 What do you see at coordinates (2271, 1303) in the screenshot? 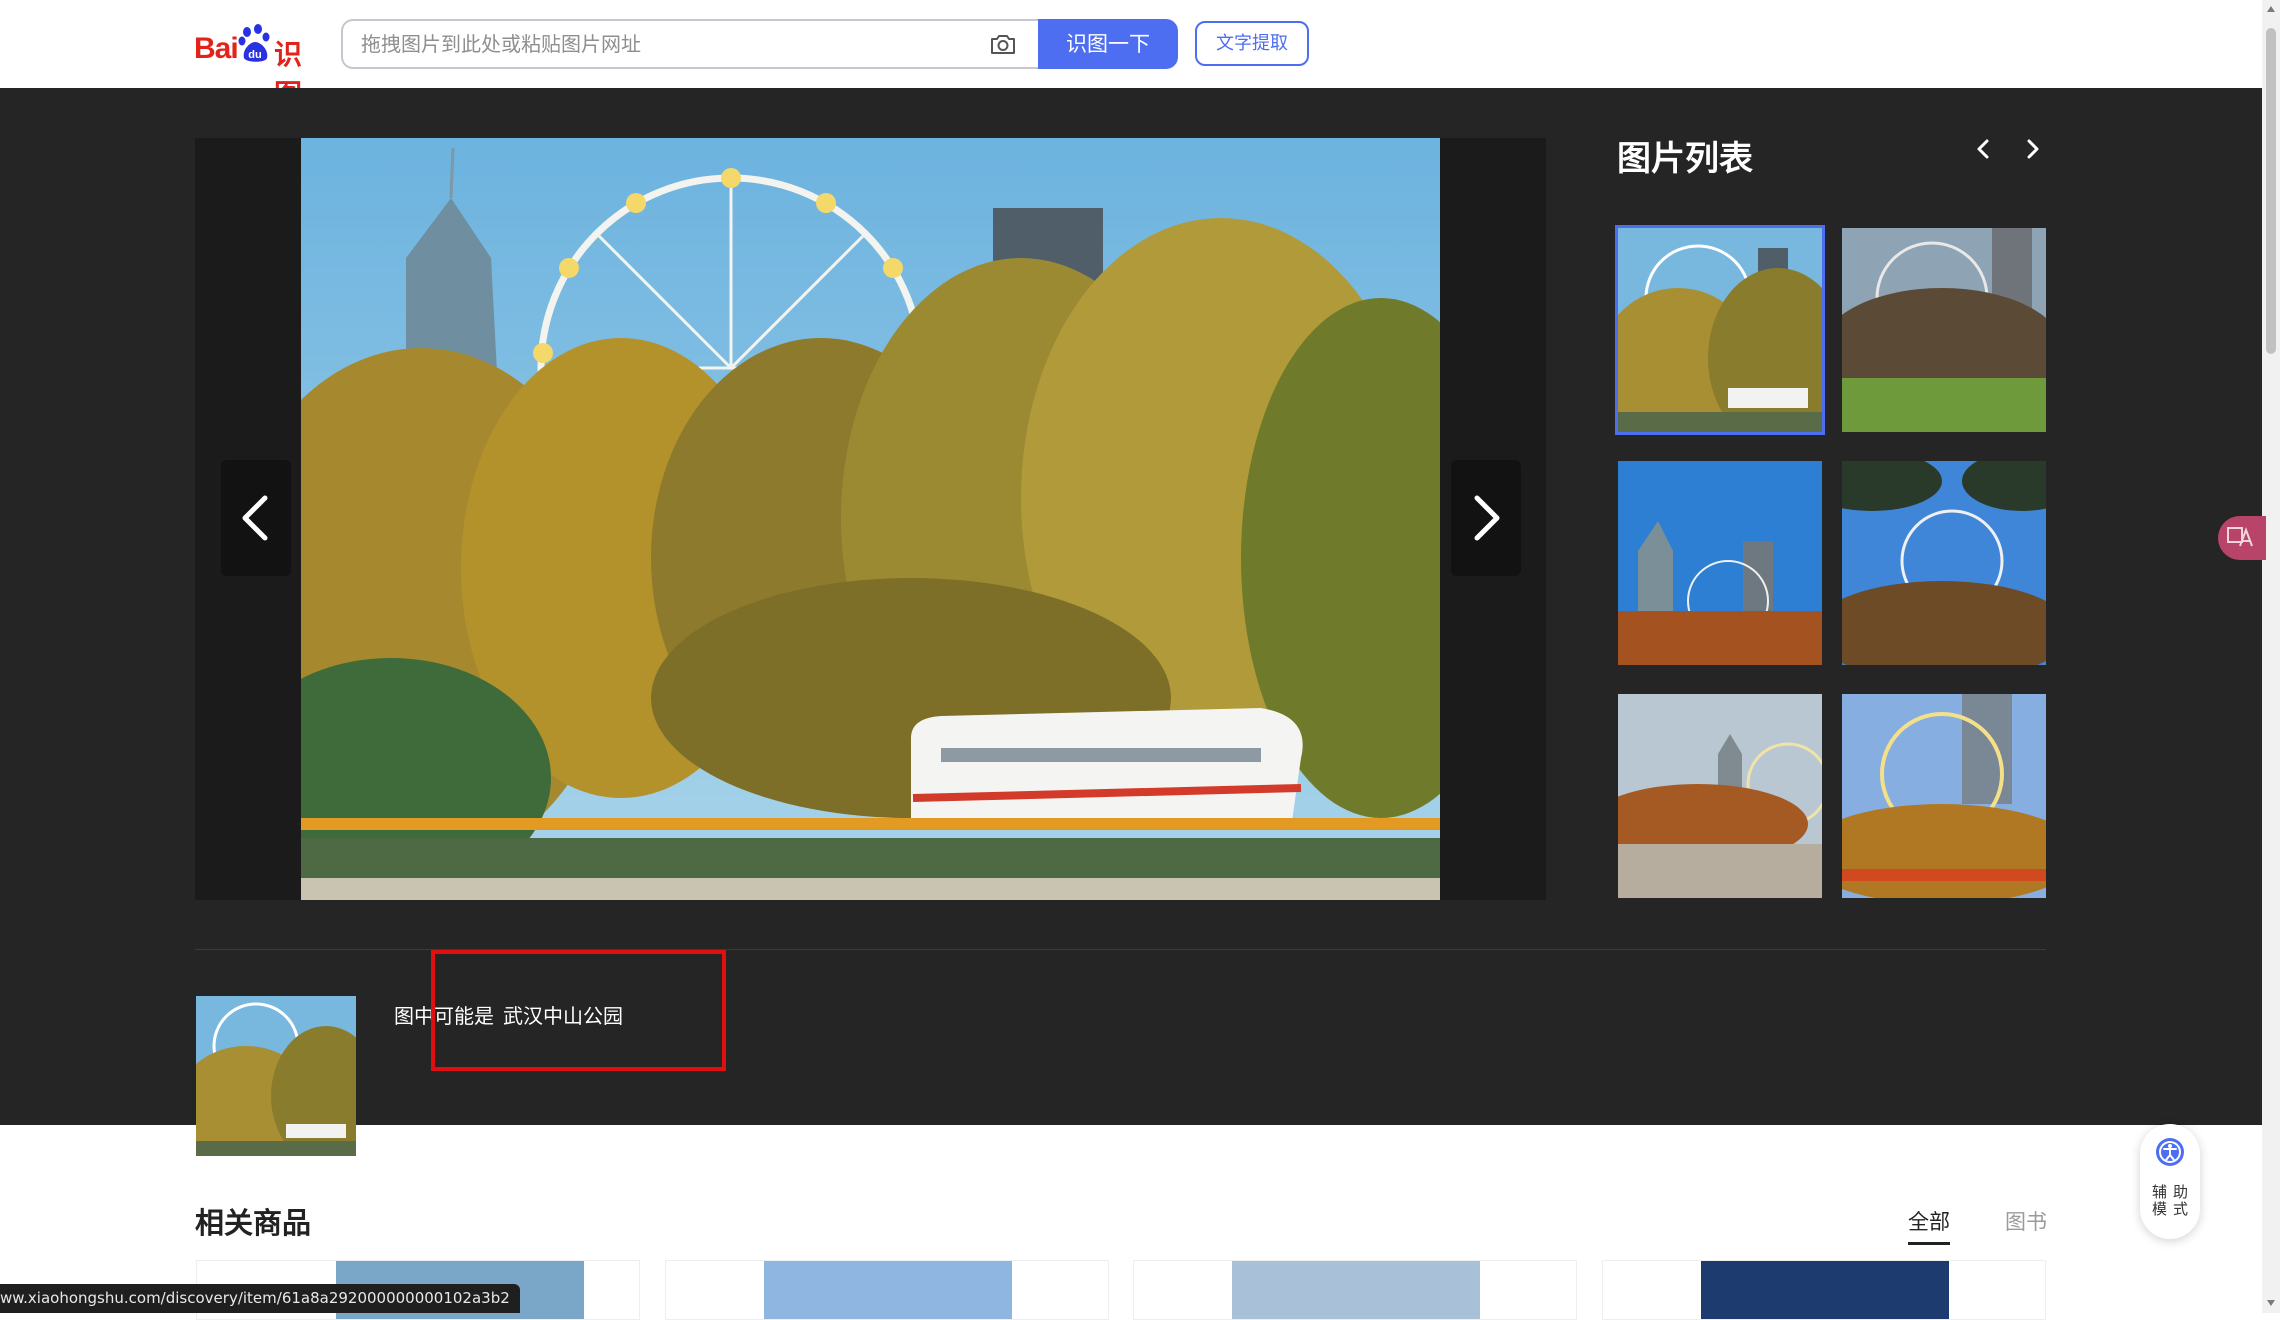
I see `scroll-down-arrow-icon` at bounding box center [2271, 1303].